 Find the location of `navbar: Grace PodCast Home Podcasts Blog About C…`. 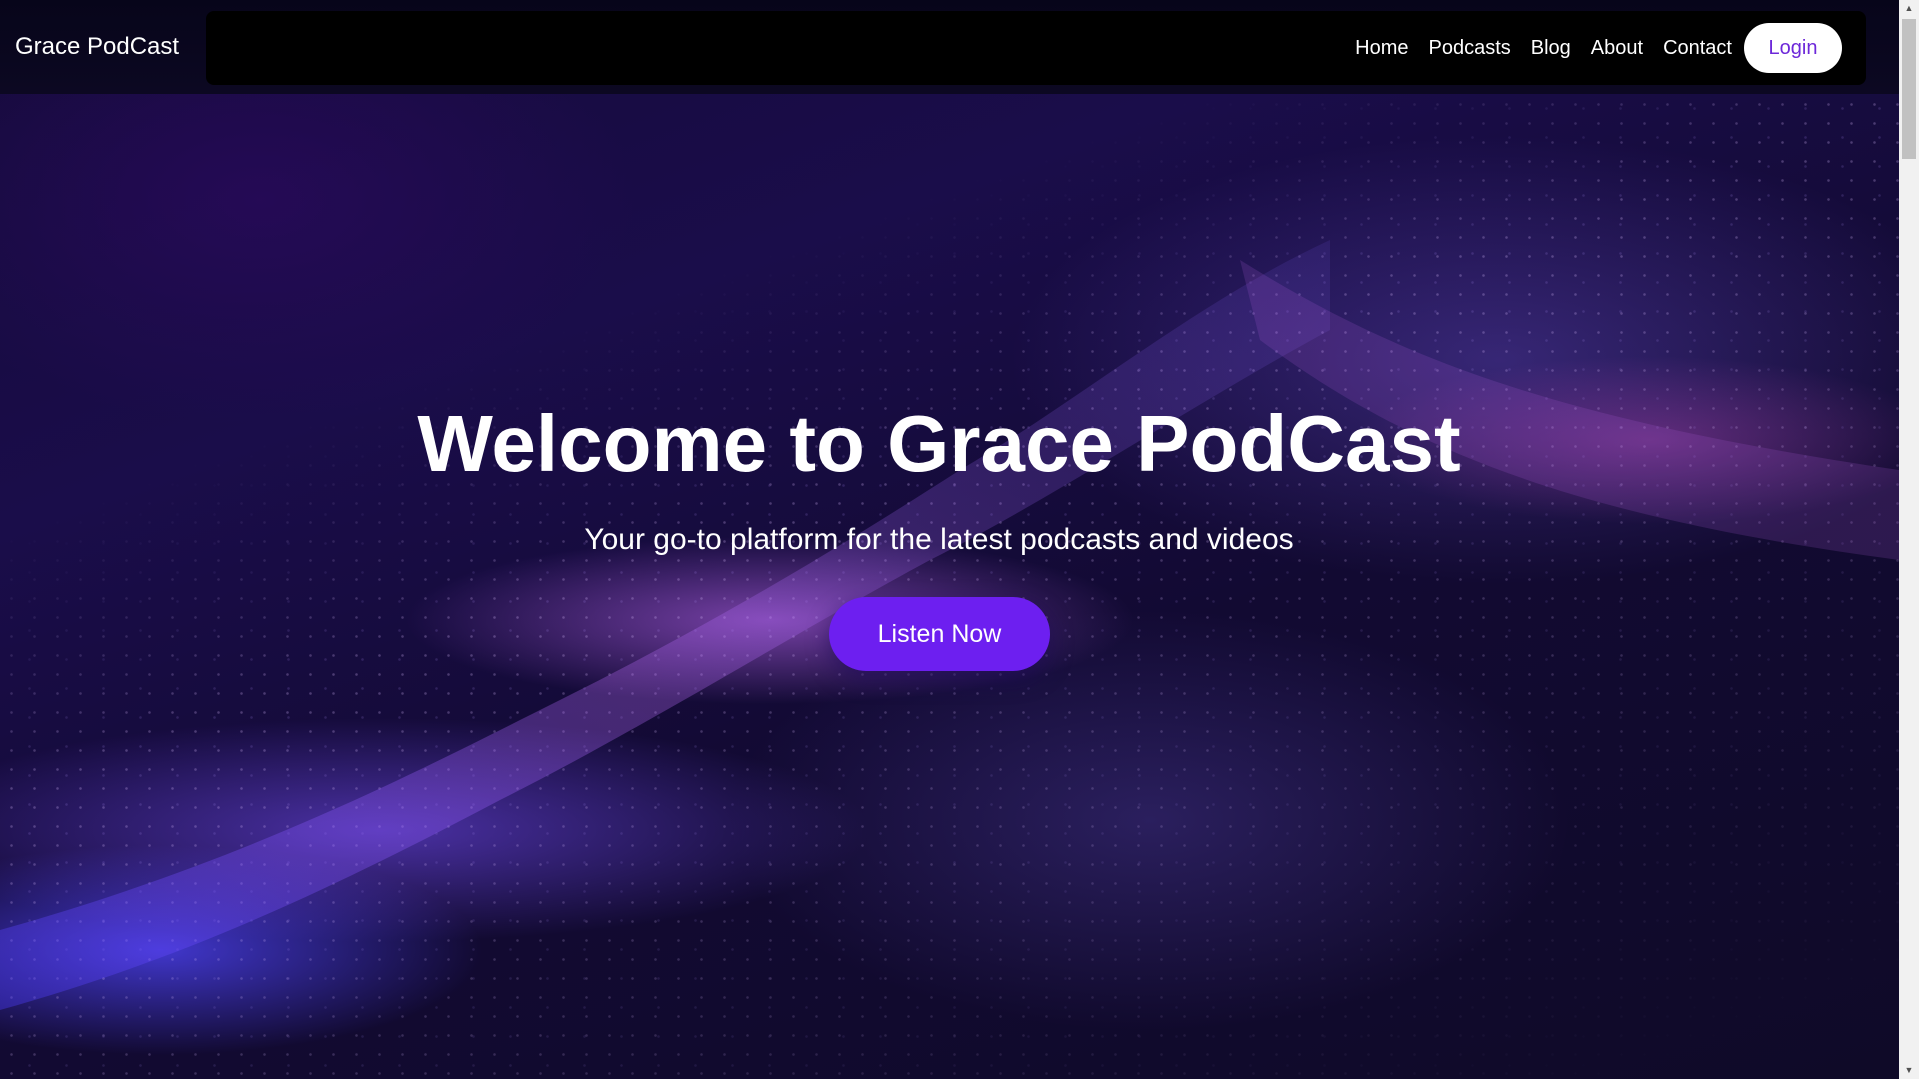

navbar: Grace PodCast Home Podcasts Blog About C… is located at coordinates (949, 47).